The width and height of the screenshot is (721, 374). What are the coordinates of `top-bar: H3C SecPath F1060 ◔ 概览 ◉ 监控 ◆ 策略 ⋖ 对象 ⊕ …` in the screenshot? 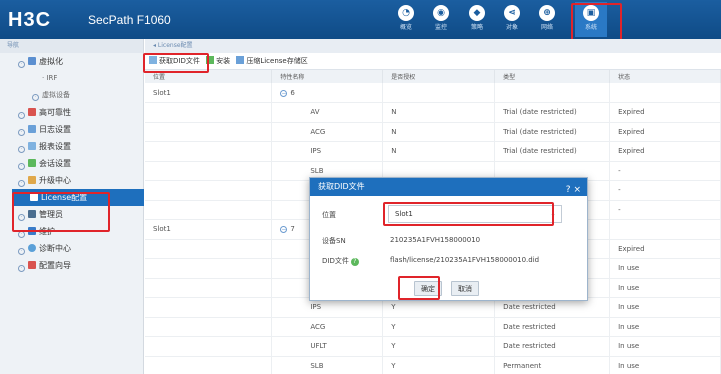 It's located at (360, 19).